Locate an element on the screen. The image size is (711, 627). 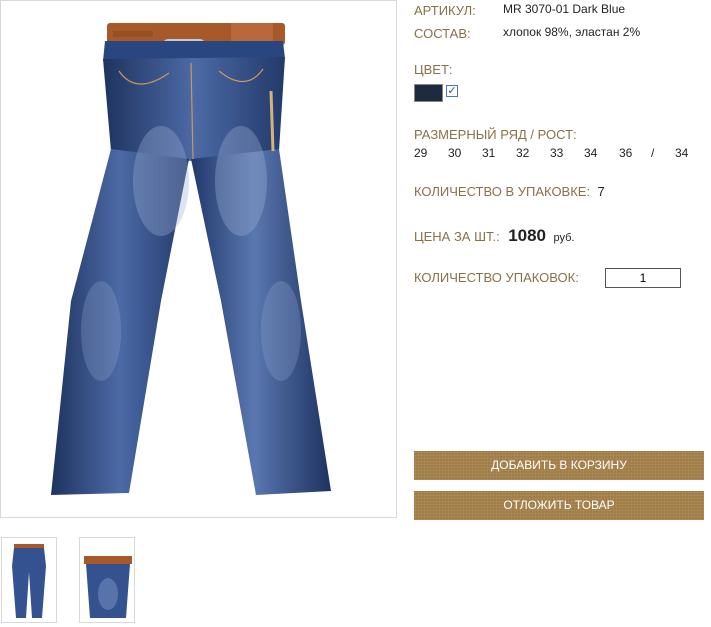
composition-value: хлопок 98%, эластан 2% is located at coordinates (572, 32).